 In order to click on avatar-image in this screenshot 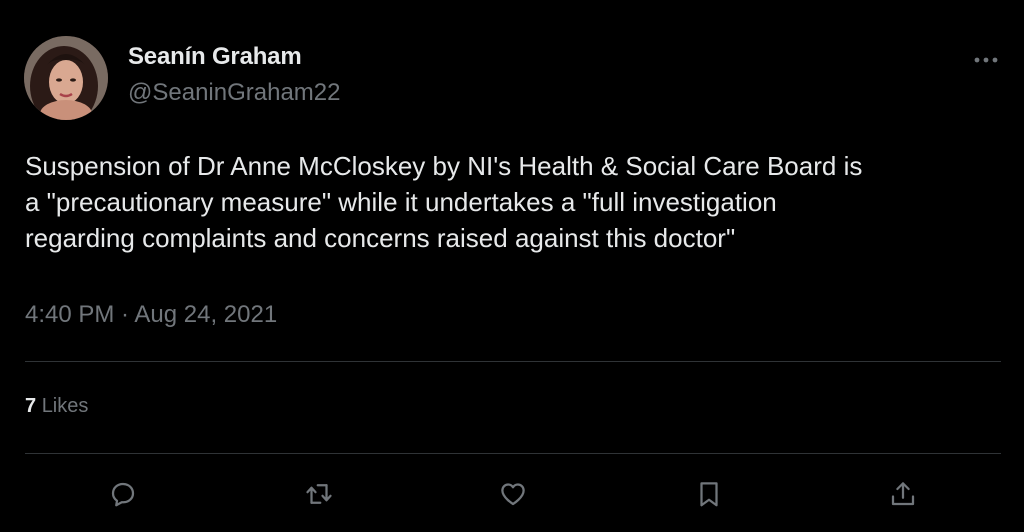, I will do `click(66, 78)`.